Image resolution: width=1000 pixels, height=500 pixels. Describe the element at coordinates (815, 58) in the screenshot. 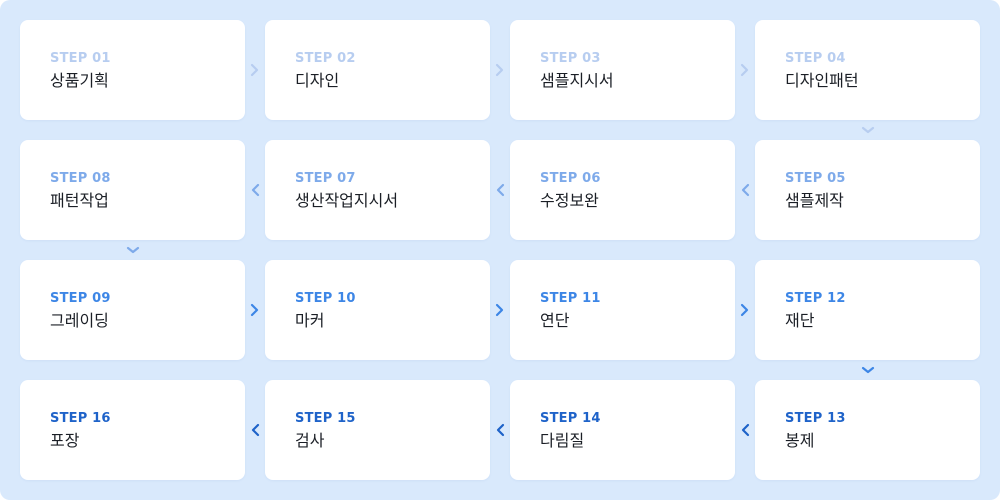

I see `step-number: STEP 04` at that location.